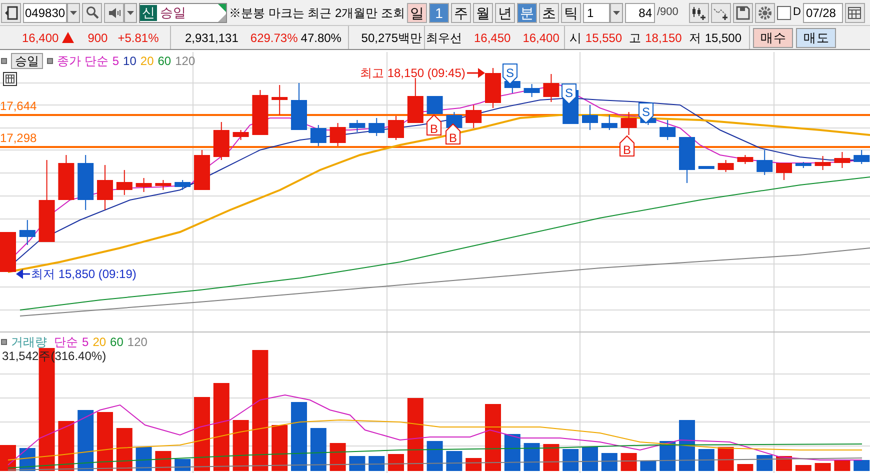 The height and width of the screenshot is (473, 870). I want to click on ohlc-label: 저, so click(694, 38).